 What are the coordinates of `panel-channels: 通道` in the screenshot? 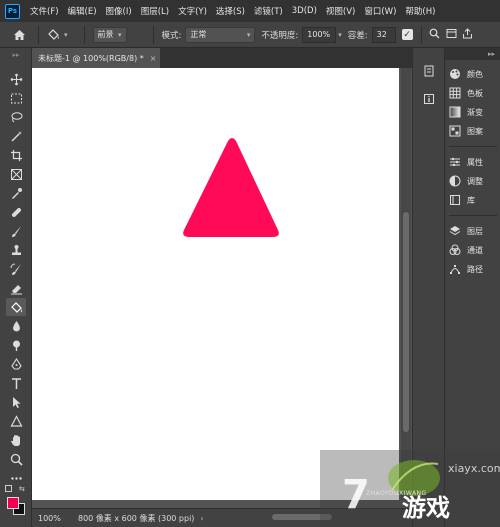 It's located at (474, 250).